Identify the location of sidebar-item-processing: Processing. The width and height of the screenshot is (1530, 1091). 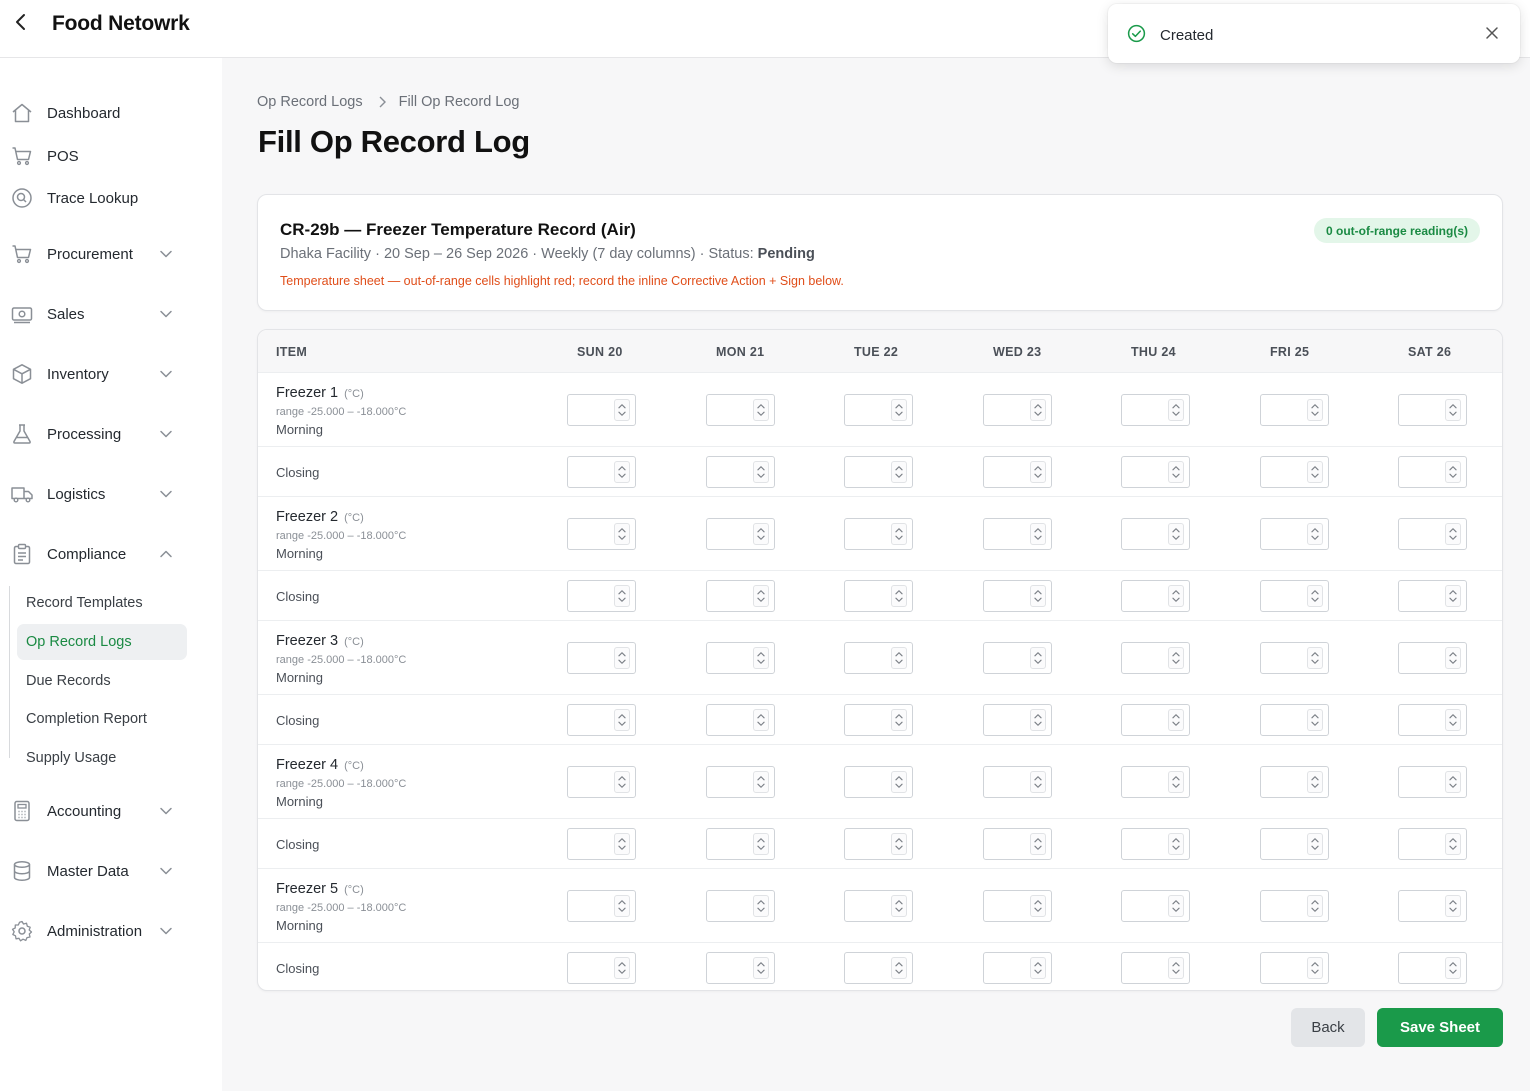
(111, 434).